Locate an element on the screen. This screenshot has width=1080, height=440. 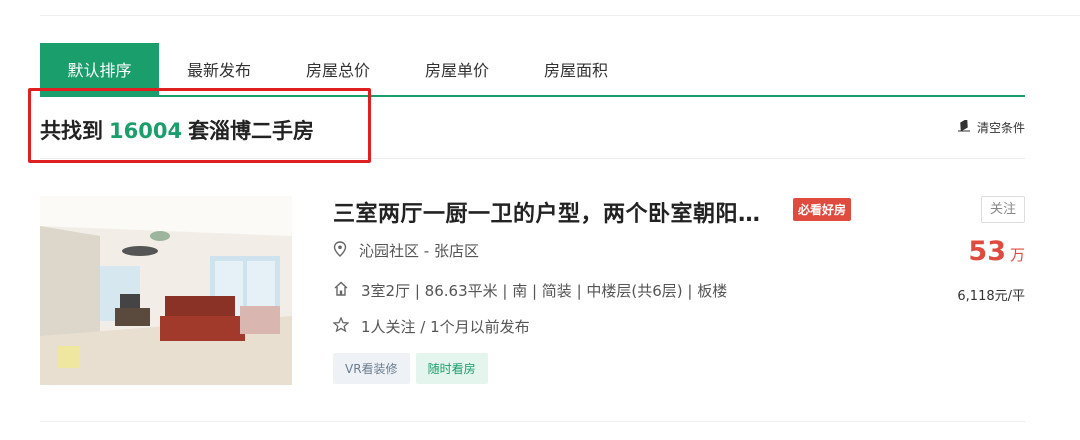
annotation-highlight-box is located at coordinates (199, 125).